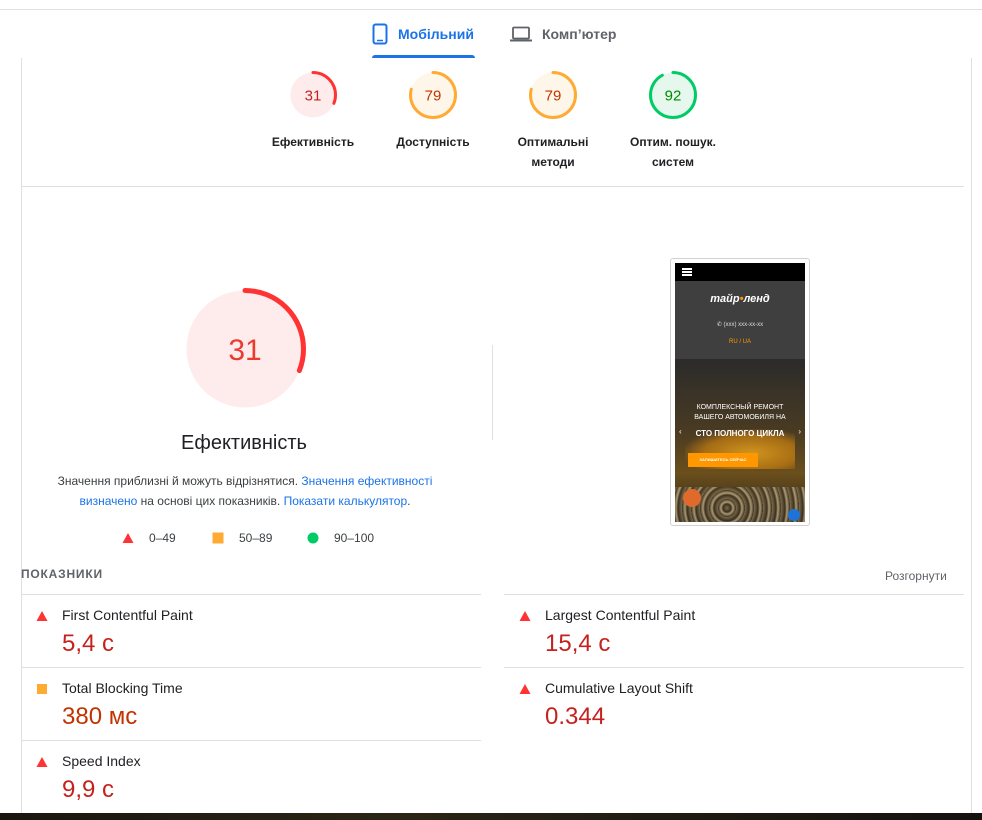  Describe the element at coordinates (739, 342) in the screenshot. I see `site-lang: RU / UA` at that location.